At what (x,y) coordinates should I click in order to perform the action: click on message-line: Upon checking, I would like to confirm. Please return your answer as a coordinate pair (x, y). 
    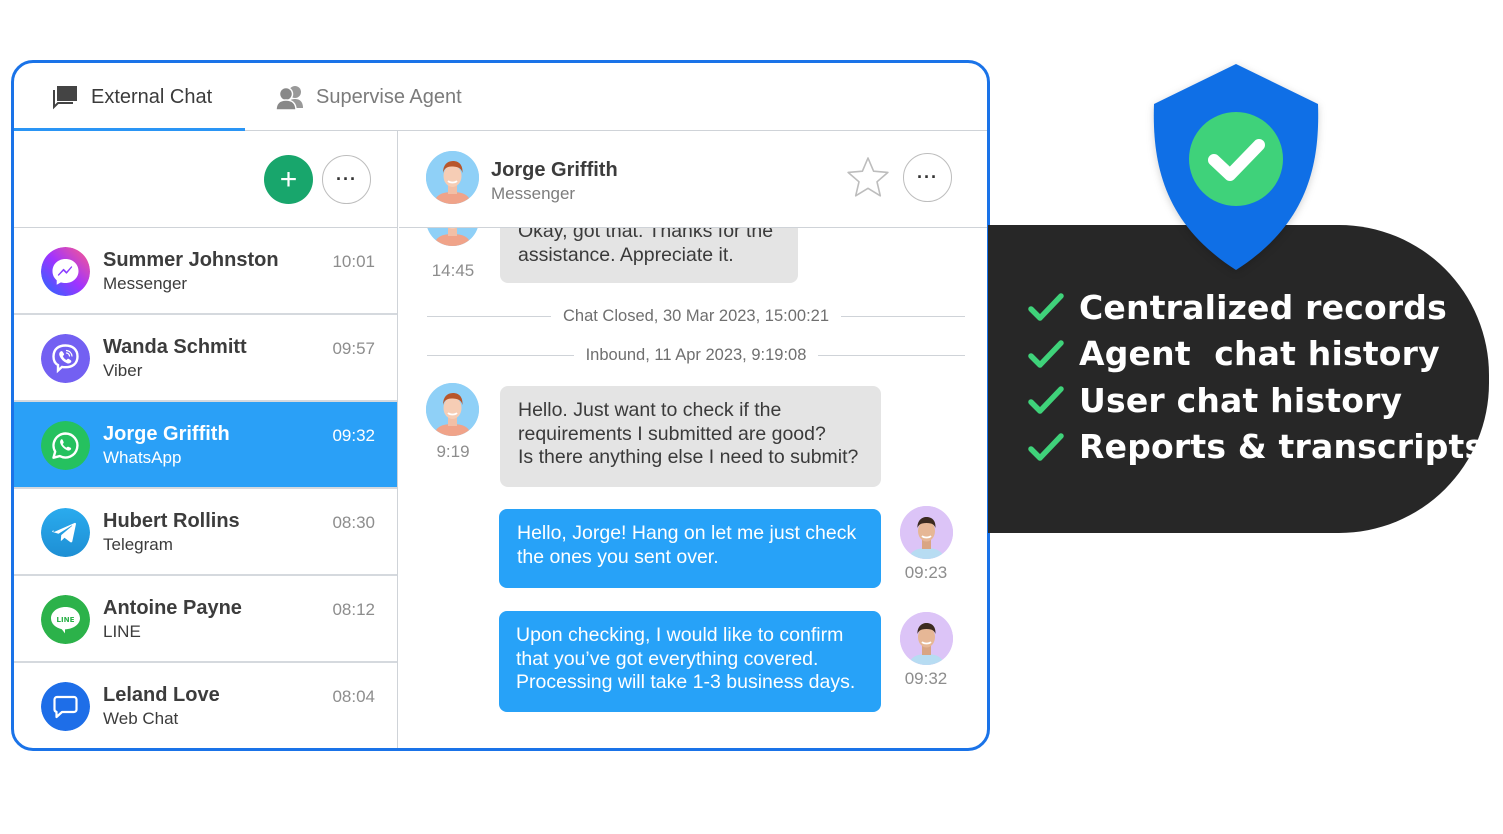
    Looking at the image, I should click on (680, 635).